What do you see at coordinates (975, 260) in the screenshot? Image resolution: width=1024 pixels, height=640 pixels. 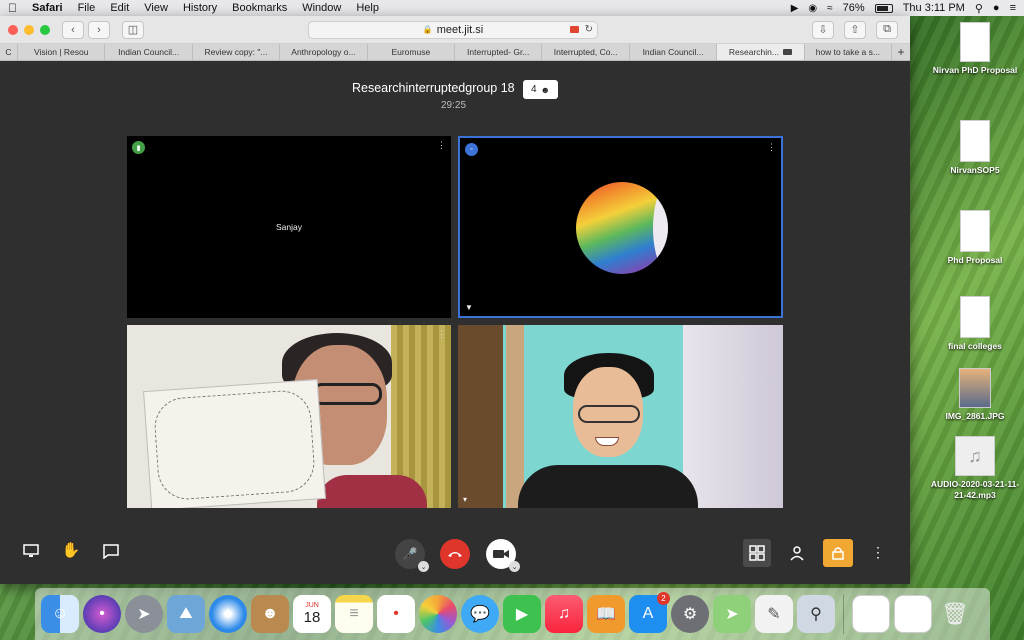 I see `desktop-file-label: Phd Proposal` at bounding box center [975, 260].